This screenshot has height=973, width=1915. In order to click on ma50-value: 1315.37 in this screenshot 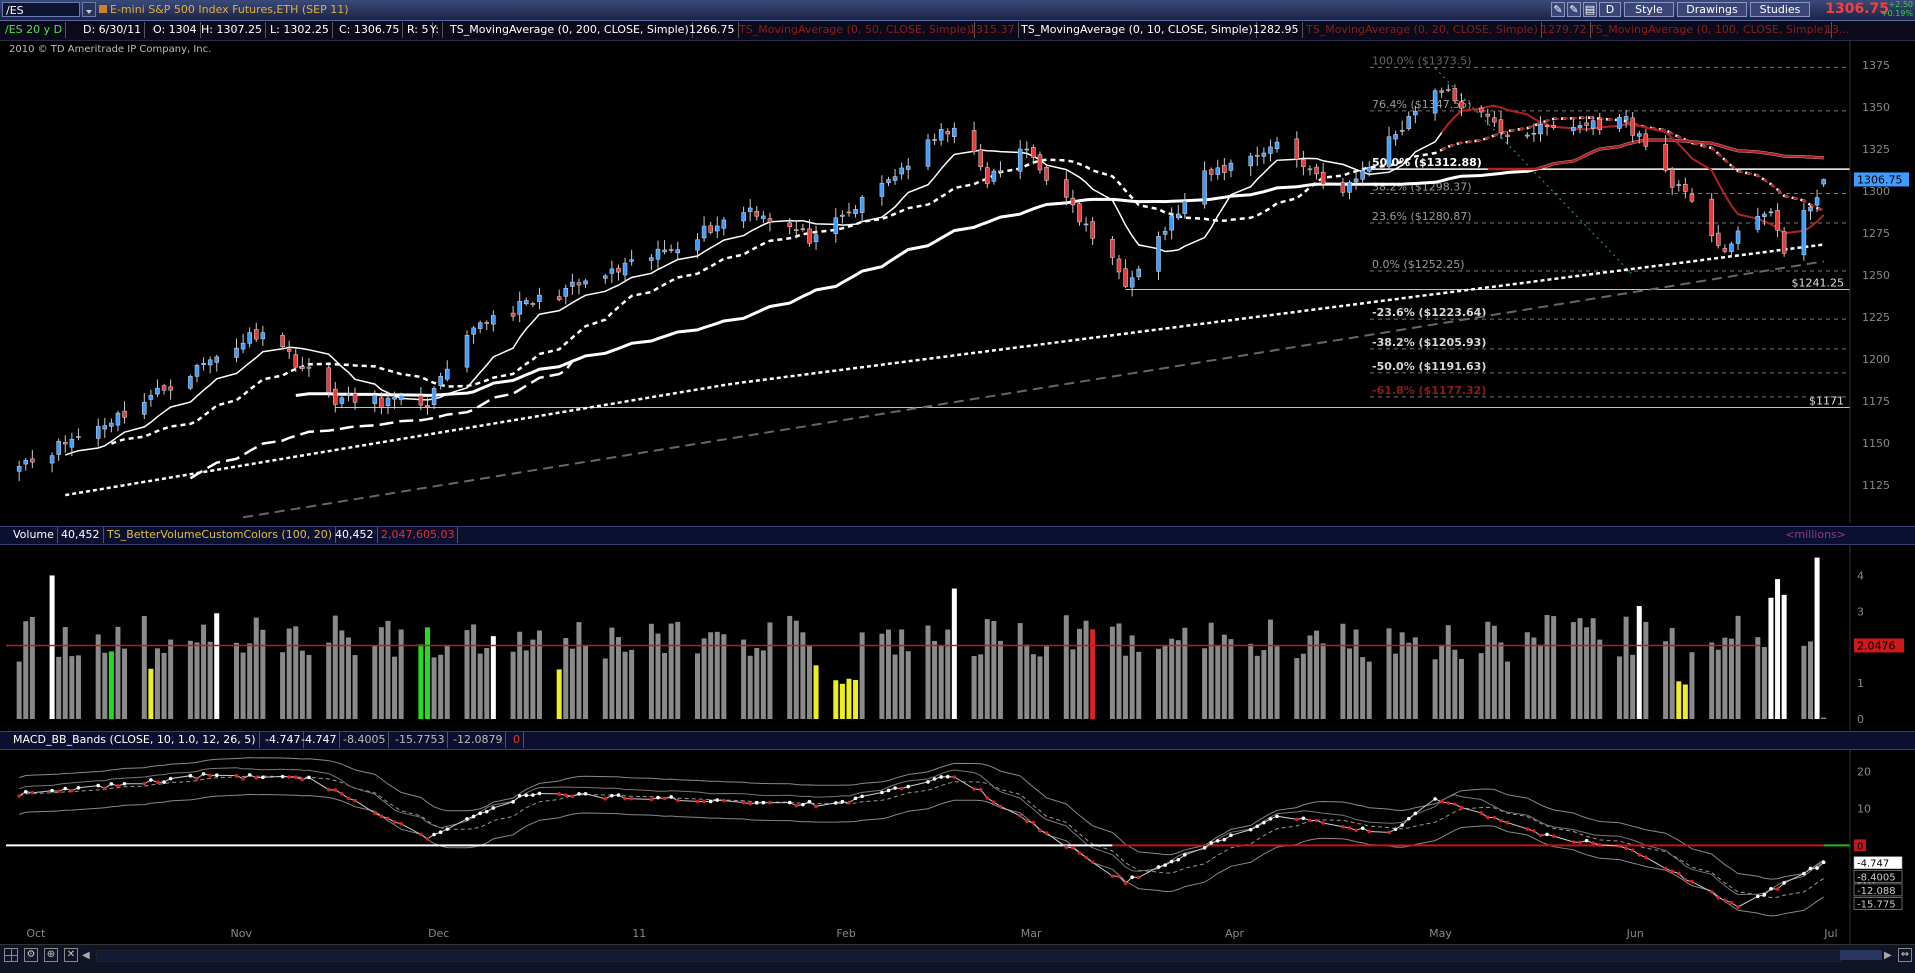, I will do `click(992, 30)`.